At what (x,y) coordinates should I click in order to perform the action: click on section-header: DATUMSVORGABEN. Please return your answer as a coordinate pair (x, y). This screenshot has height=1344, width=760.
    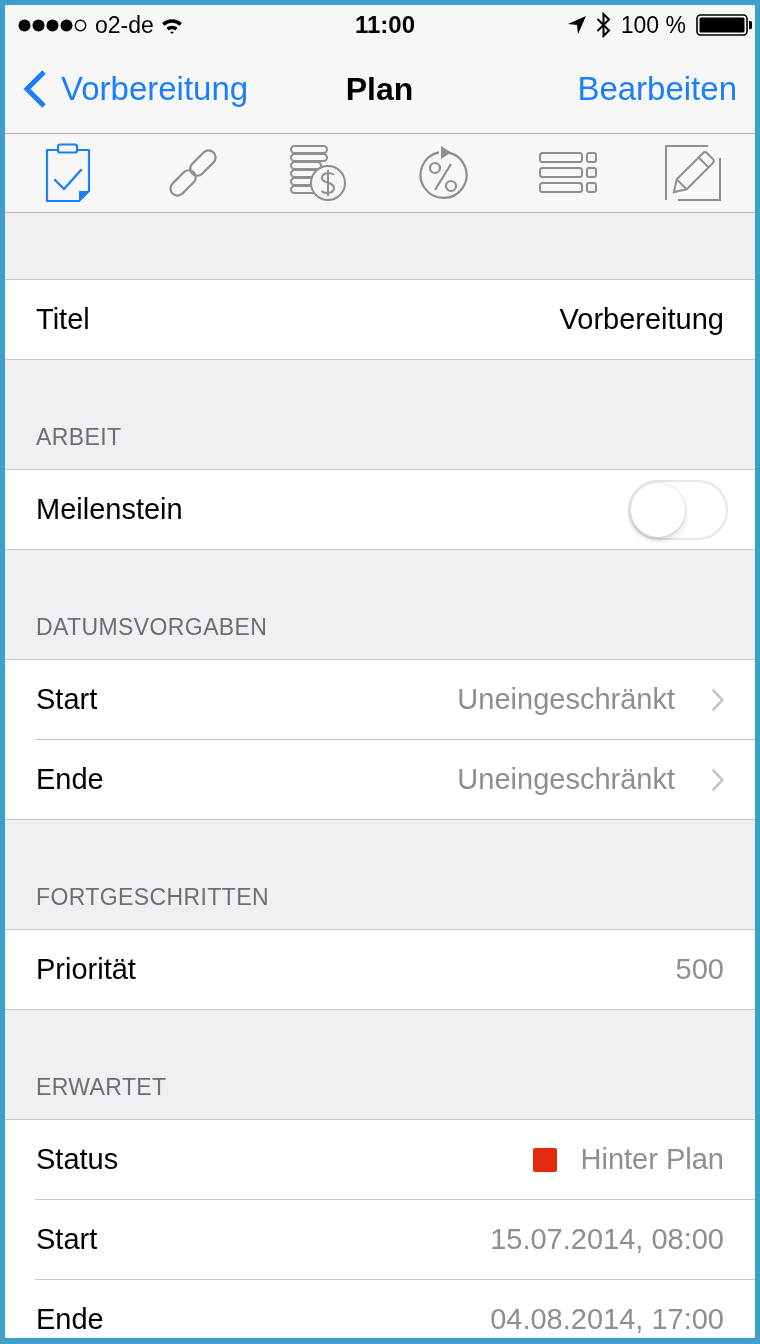
    Looking at the image, I should click on (152, 628).